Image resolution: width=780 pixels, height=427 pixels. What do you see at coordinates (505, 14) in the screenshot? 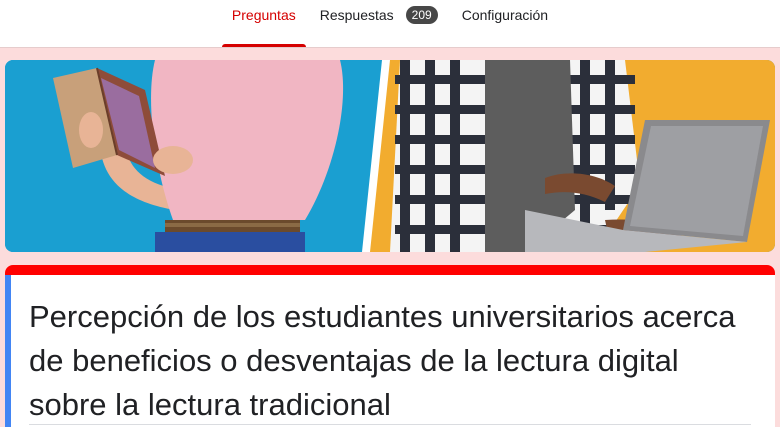
I see `tab-settings-label: Configuración` at bounding box center [505, 14].